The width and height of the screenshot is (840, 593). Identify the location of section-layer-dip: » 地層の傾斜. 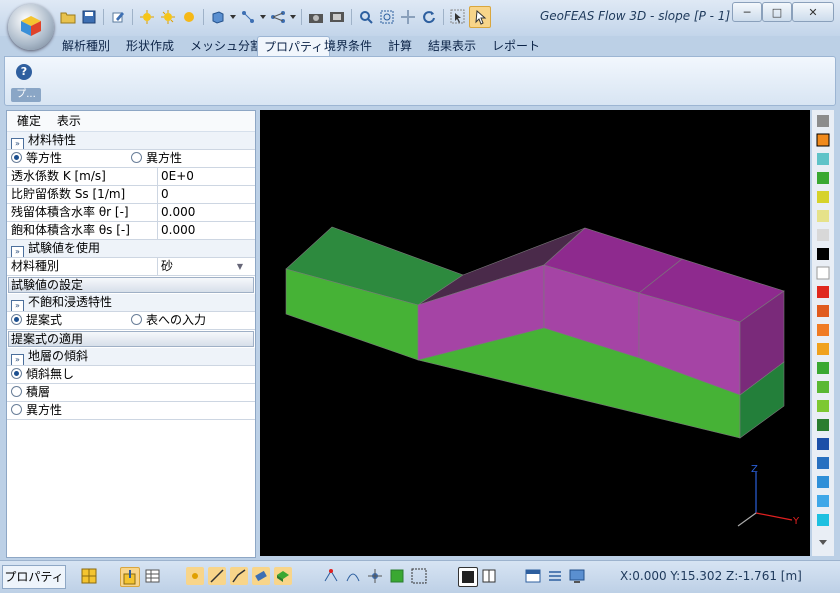
(131, 357).